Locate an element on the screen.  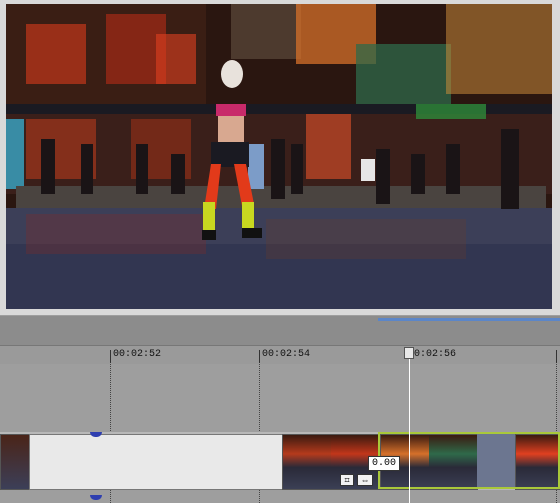
crop-icon: ⌗ is located at coordinates (347, 480).